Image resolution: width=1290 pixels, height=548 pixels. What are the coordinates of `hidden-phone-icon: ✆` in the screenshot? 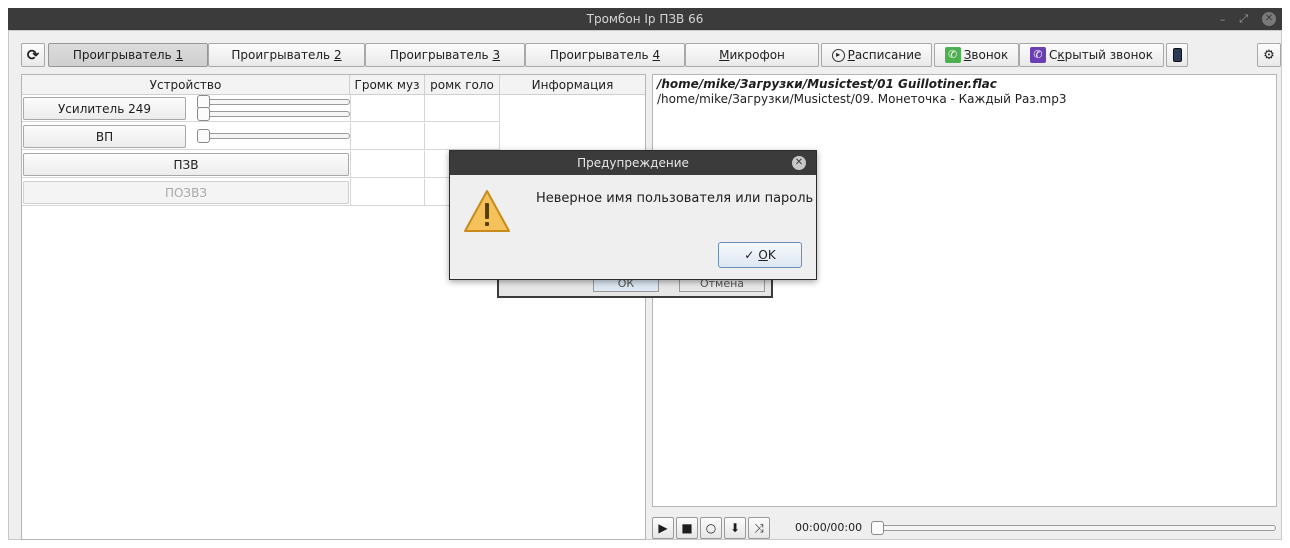 It's located at (1037, 55).